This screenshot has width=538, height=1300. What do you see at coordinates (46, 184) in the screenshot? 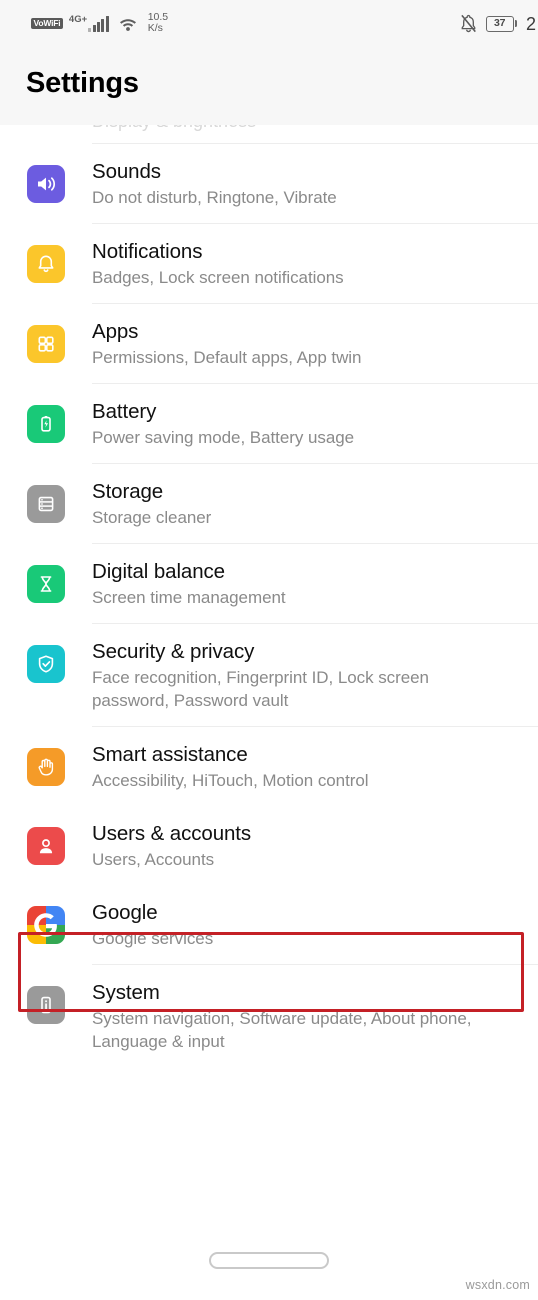
I see `speaker-icon` at bounding box center [46, 184].